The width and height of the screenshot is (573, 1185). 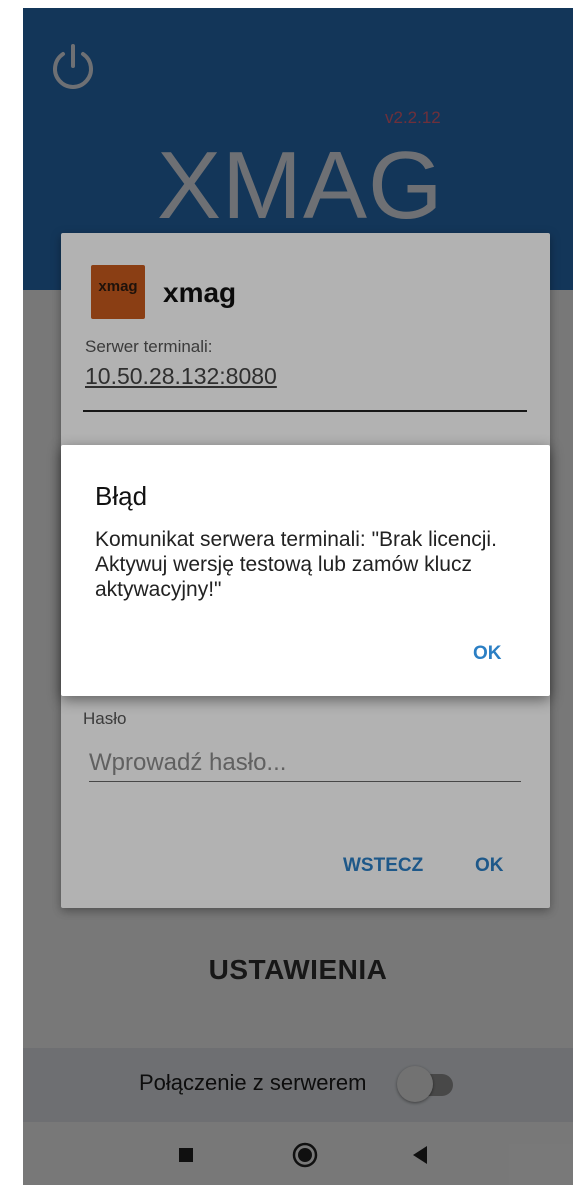 I want to click on error-ok-button: OK, so click(x=487, y=654).